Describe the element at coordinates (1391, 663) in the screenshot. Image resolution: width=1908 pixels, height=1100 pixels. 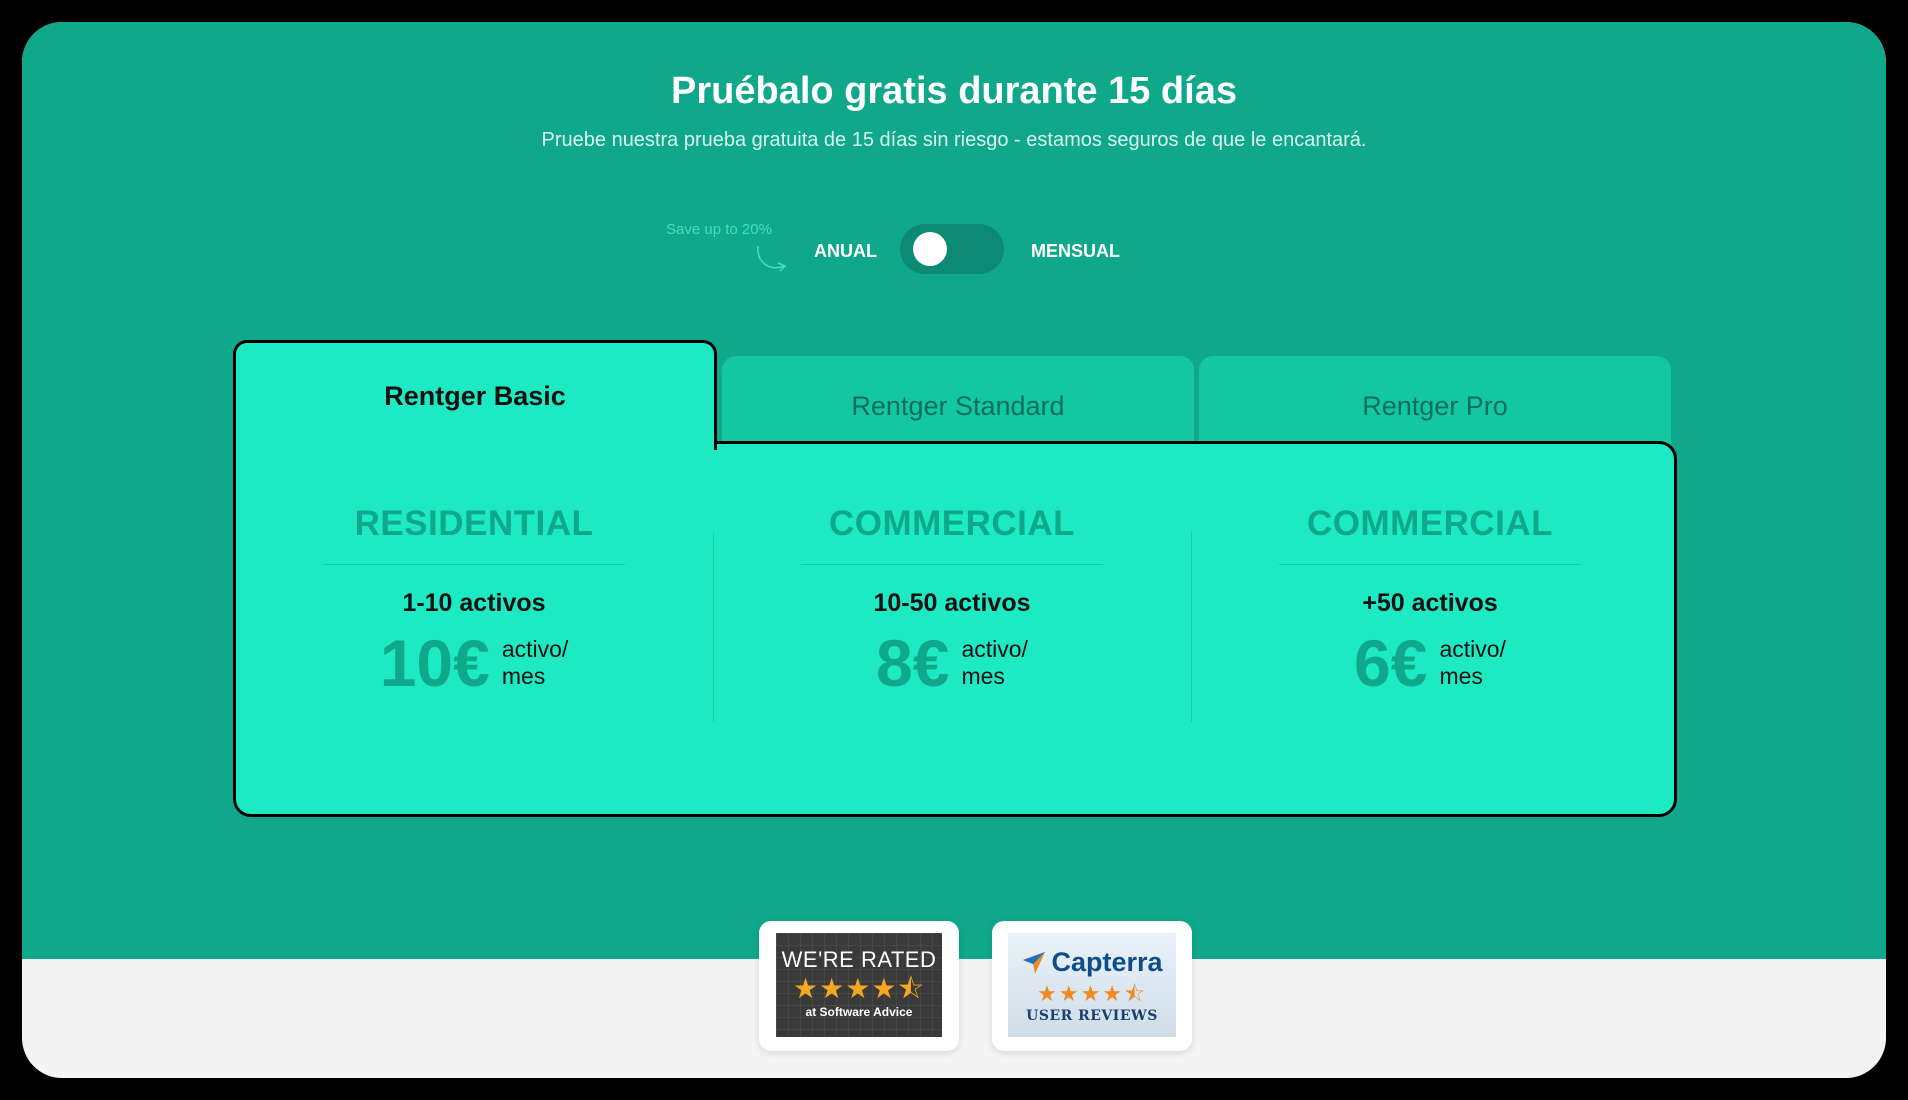
I see `plan-price: 6€` at that location.